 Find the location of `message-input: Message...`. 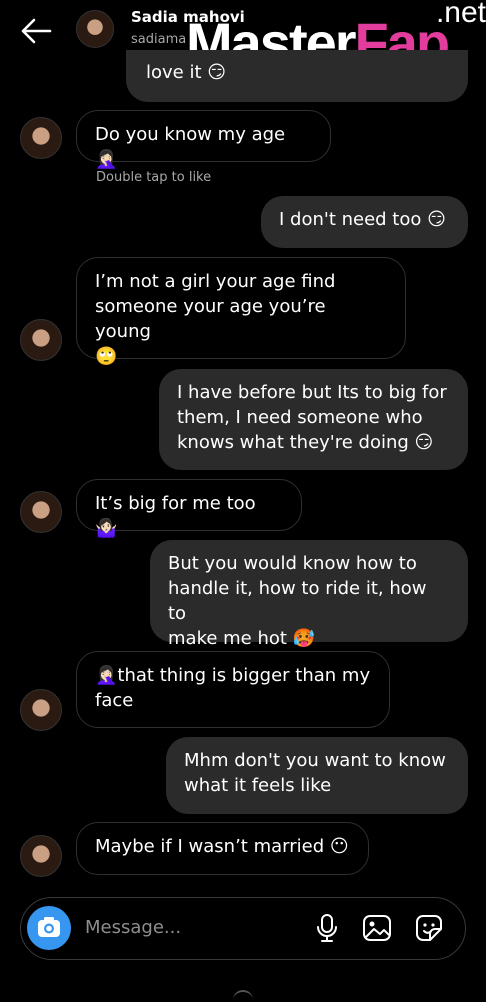

message-input: Message... is located at coordinates (133, 927).